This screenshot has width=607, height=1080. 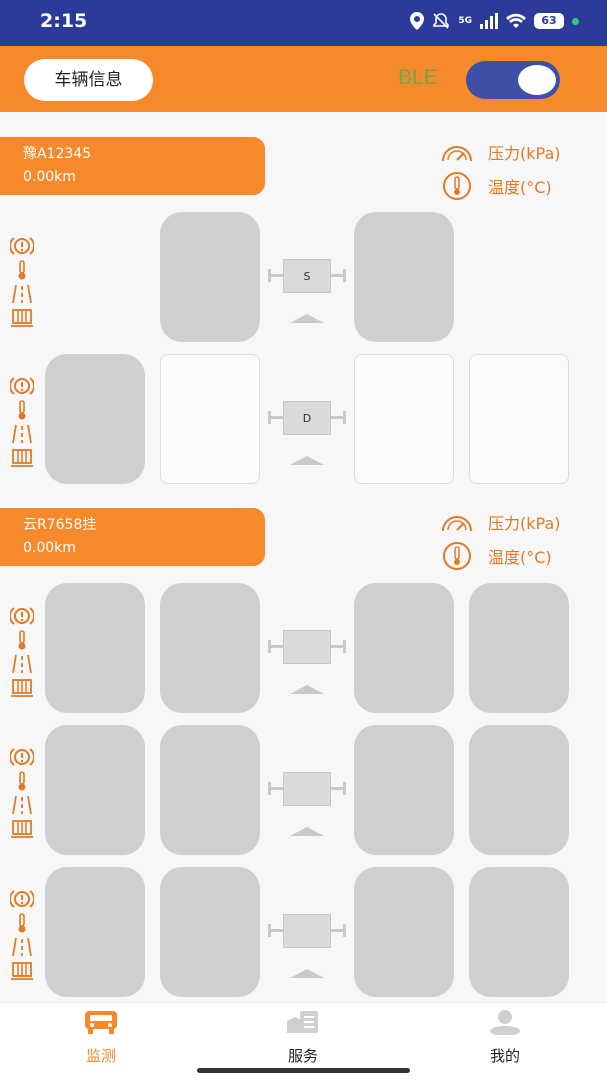 I want to click on nav-service-label: 服务, so click(x=302, y=1056).